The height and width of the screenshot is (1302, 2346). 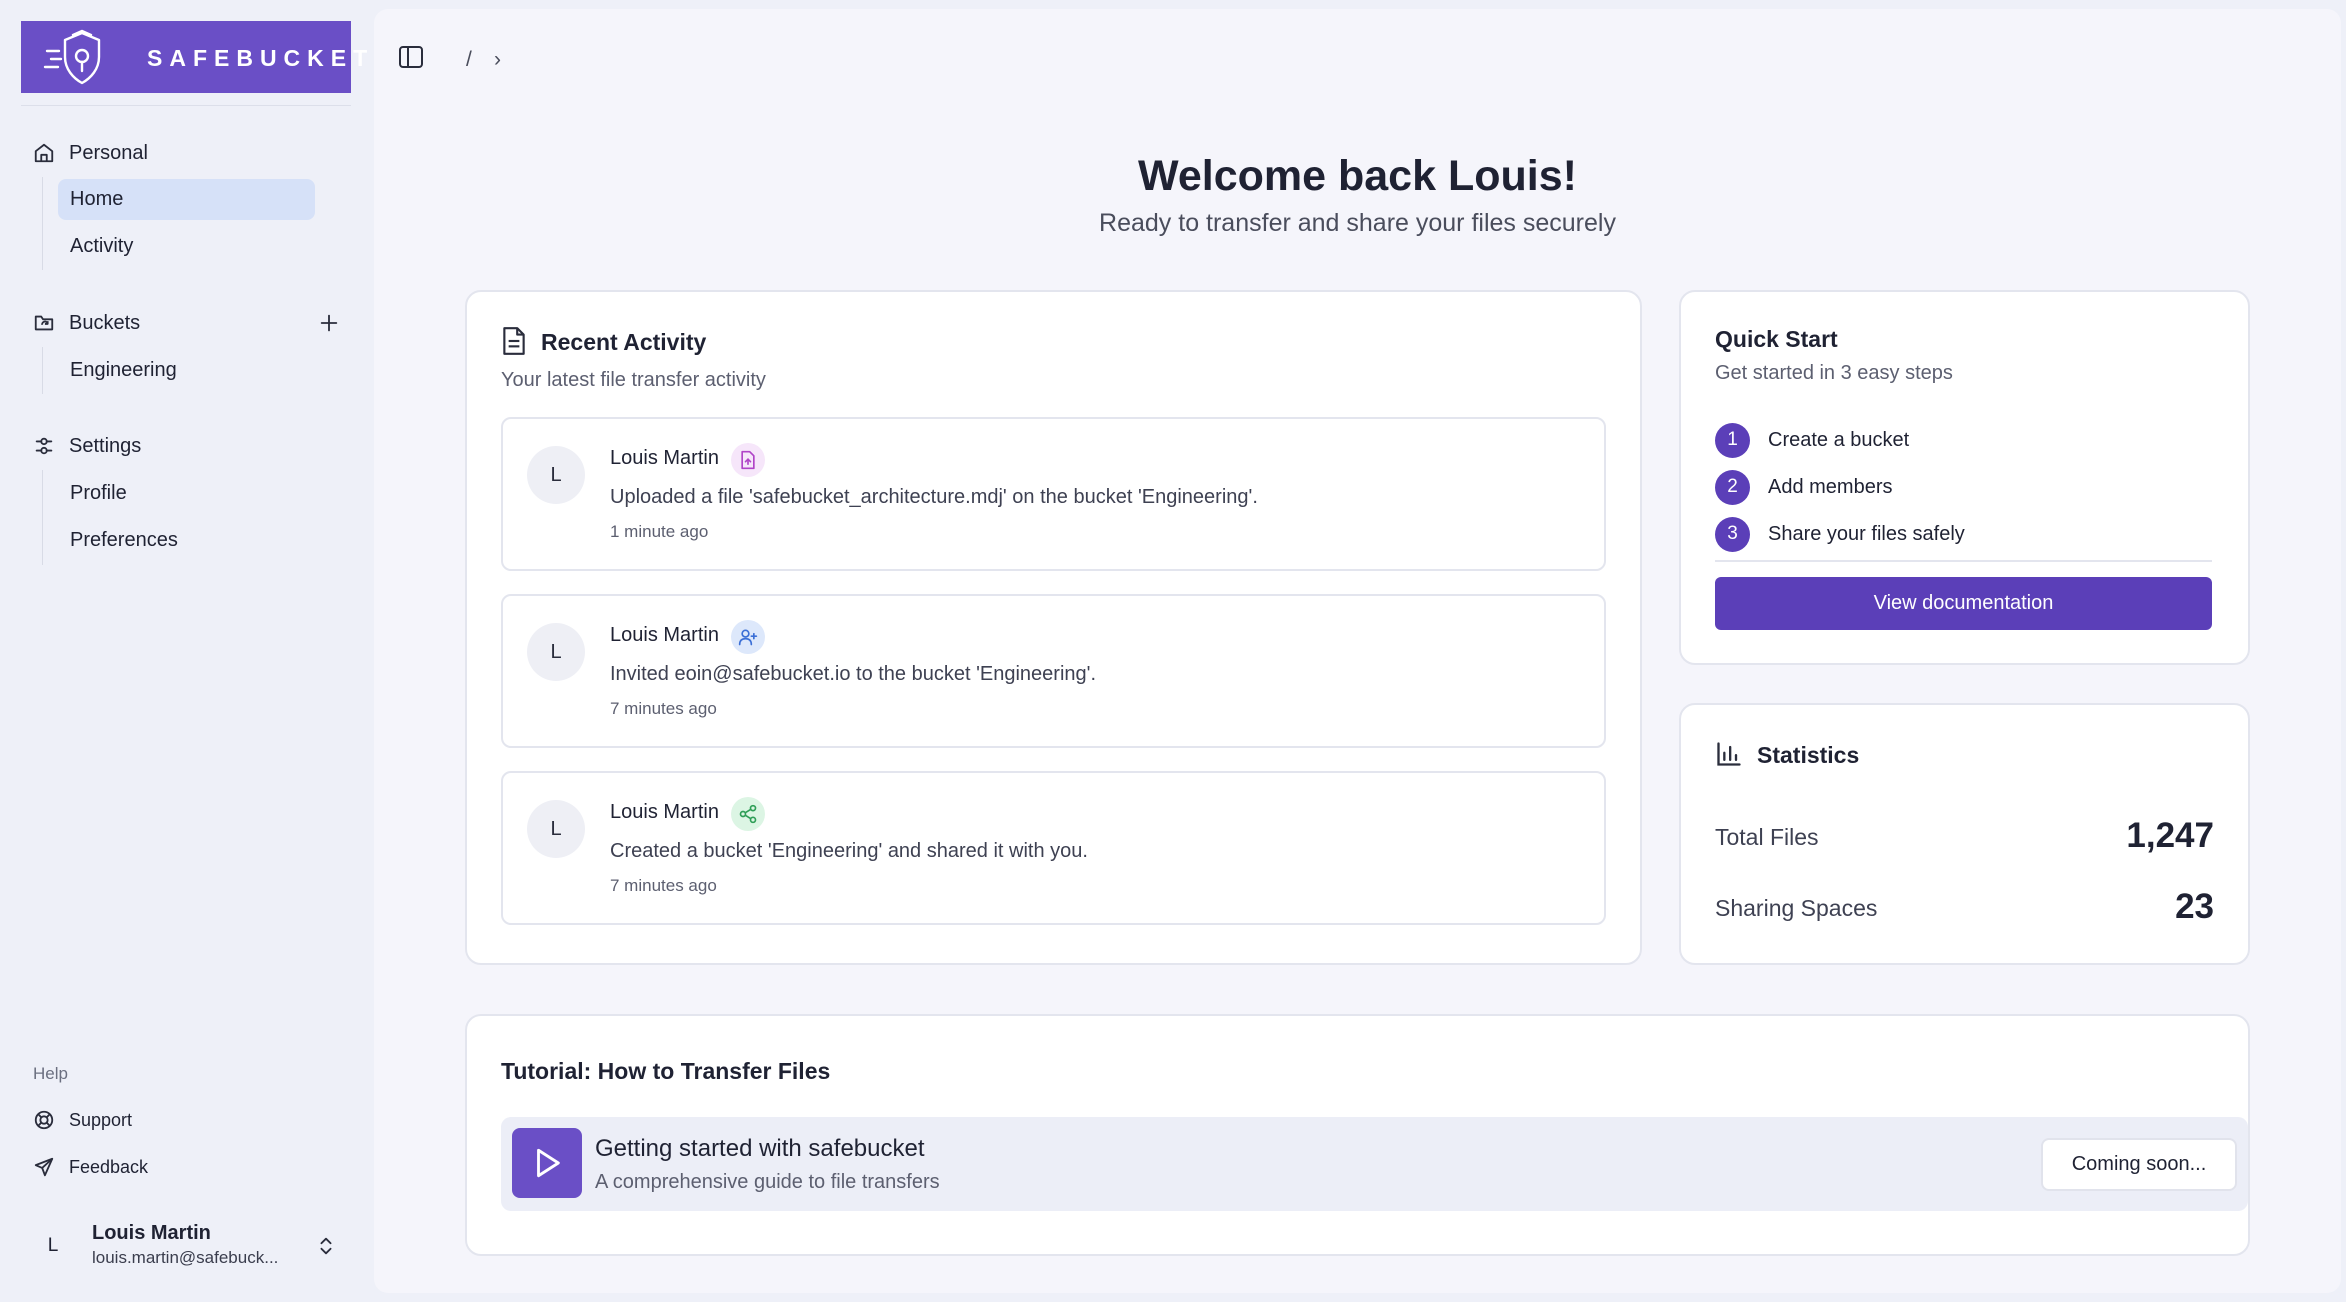 What do you see at coordinates (105, 445) in the screenshot?
I see `sidebar-group-label: Settings` at bounding box center [105, 445].